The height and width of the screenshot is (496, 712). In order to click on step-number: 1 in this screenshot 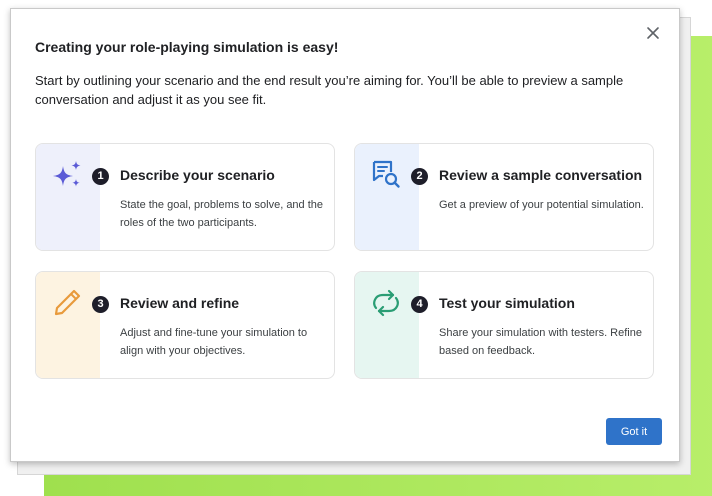, I will do `click(100, 176)`.